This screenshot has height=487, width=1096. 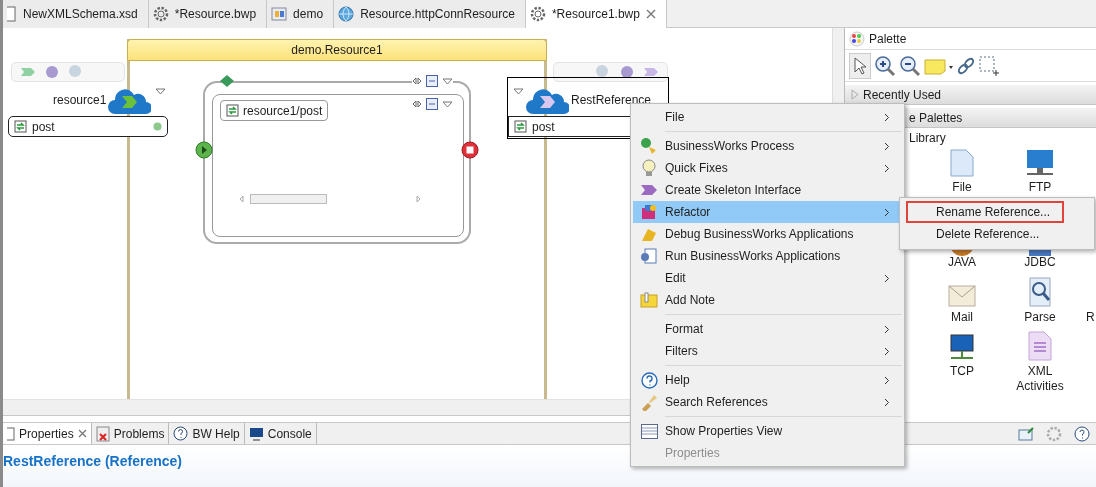 I want to click on scope-label: resource1/post, so click(x=274, y=110).